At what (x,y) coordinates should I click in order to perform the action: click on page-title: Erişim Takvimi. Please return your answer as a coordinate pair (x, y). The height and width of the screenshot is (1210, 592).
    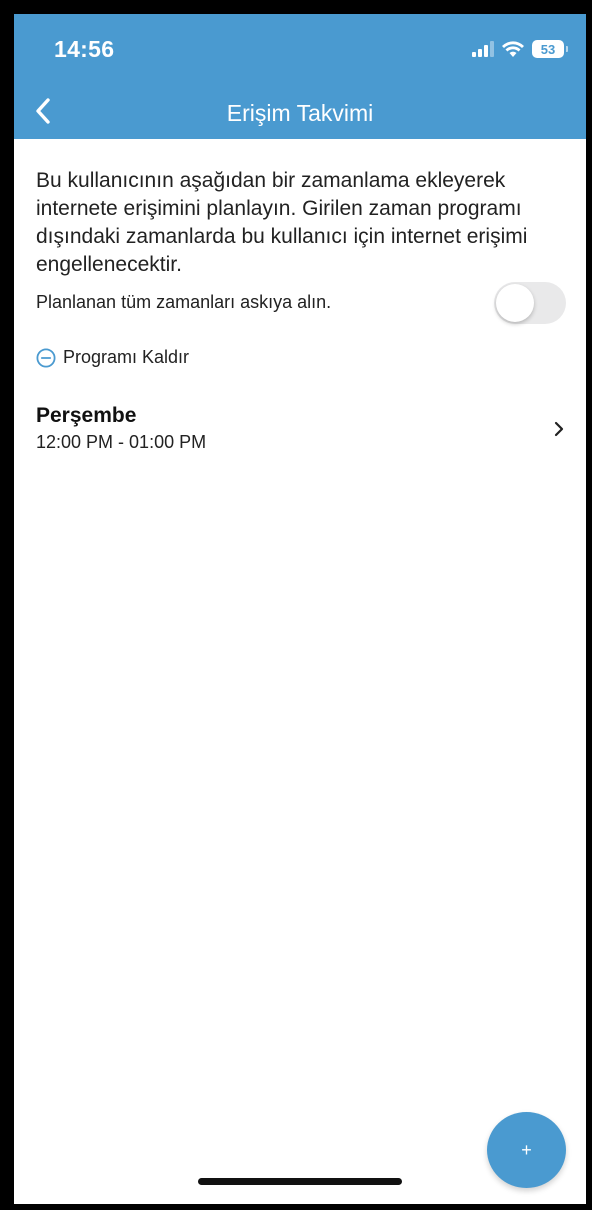
    Looking at the image, I should click on (300, 113).